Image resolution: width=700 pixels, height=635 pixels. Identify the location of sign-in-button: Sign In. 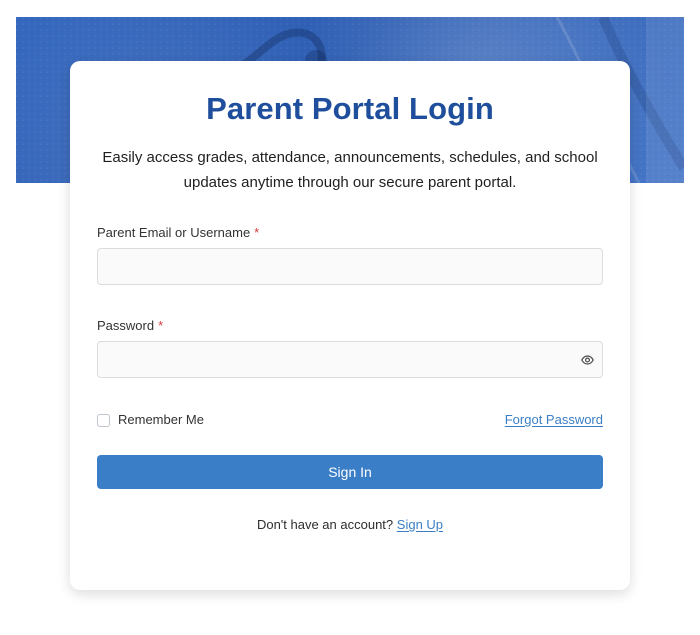
(350, 472).